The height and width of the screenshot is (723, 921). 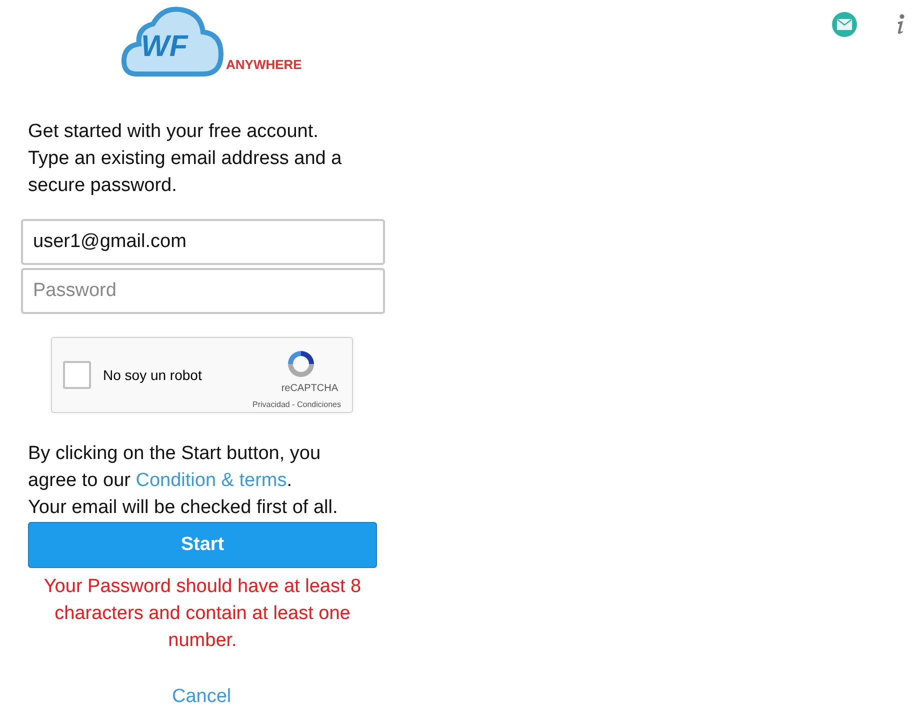 I want to click on captcha-checkbox, so click(x=77, y=375).